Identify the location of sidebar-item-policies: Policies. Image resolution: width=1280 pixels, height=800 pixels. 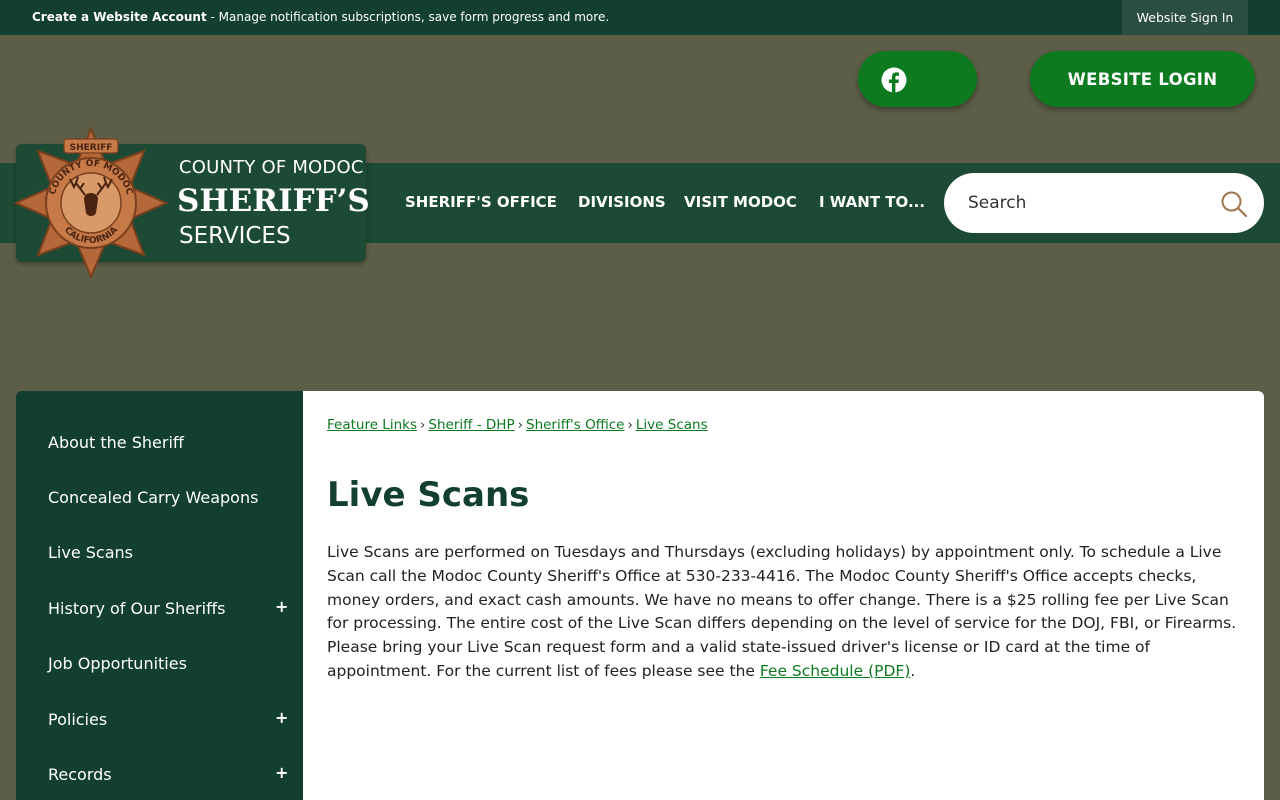
(77, 719).